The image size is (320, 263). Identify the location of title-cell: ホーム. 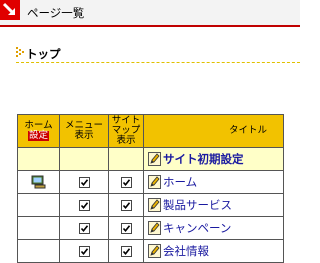
(213, 182).